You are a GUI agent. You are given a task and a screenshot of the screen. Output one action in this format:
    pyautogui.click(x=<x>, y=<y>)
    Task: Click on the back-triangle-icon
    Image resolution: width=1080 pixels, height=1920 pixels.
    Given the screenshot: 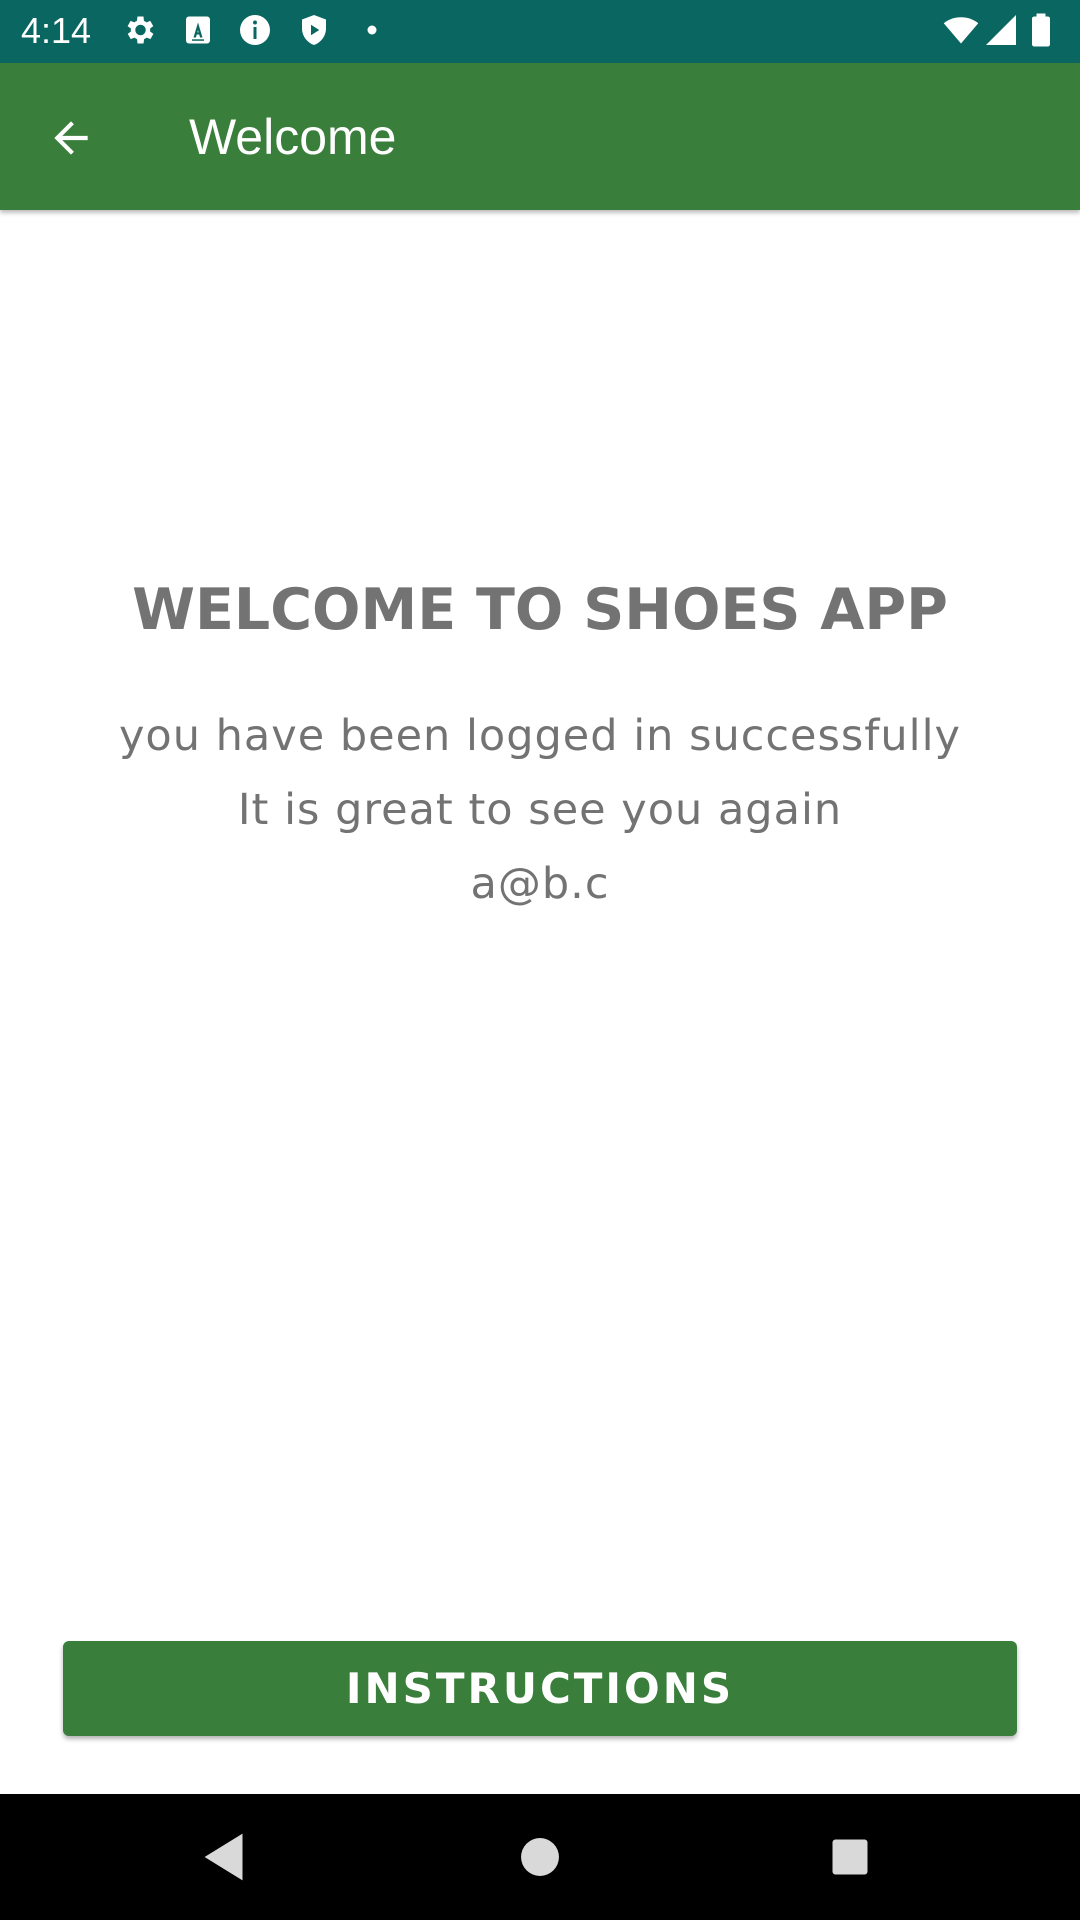 What is the action you would take?
    pyautogui.click(x=223, y=1857)
    